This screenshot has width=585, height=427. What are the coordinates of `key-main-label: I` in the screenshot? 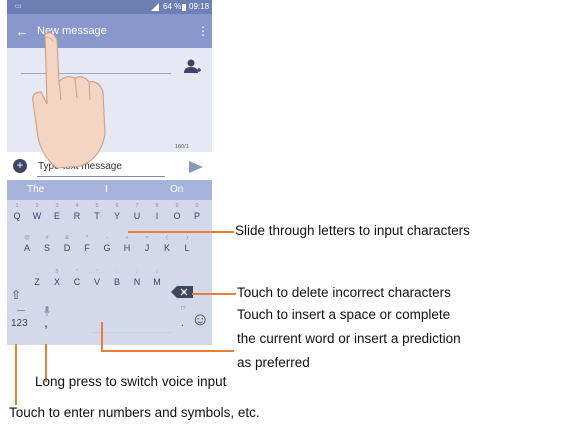 It's located at (157, 216).